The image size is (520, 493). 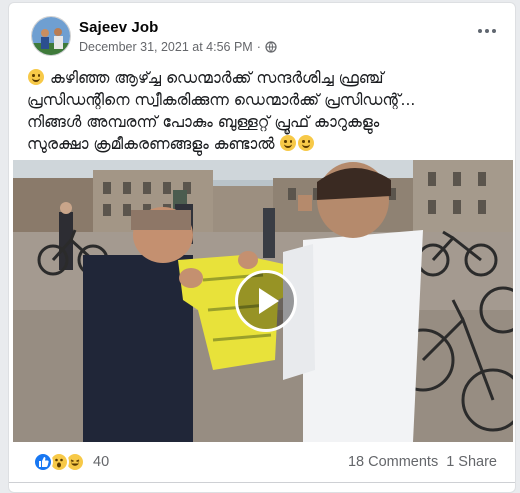 I want to click on more-options-icon, so click(x=487, y=31).